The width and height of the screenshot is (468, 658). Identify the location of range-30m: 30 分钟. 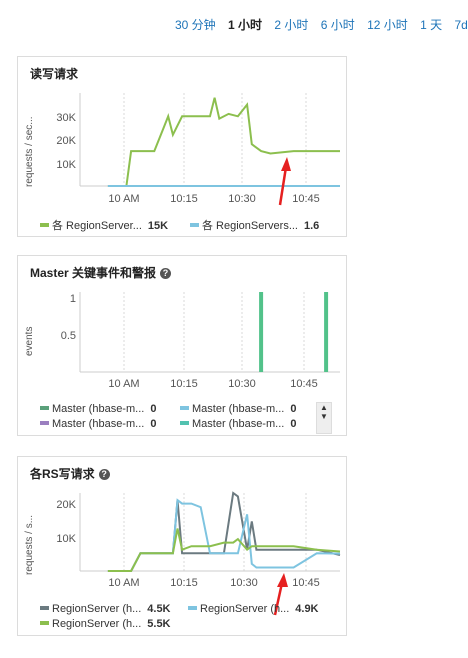
(195, 25).